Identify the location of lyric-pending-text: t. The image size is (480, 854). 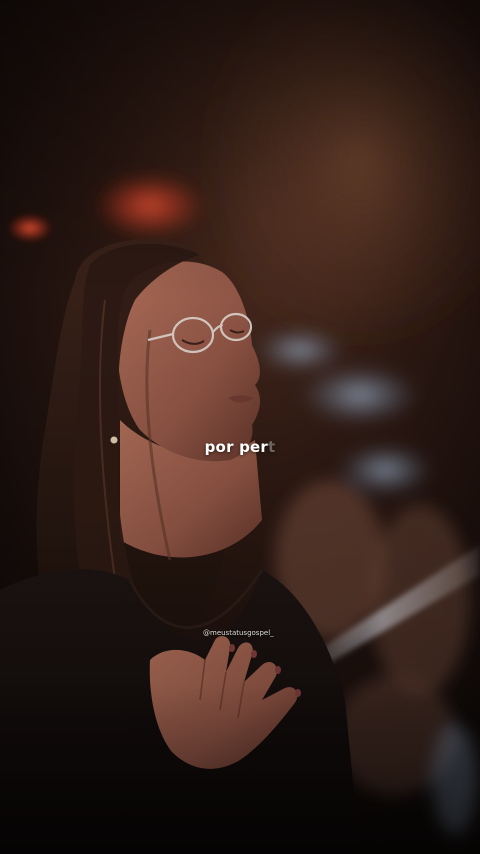
(272, 447).